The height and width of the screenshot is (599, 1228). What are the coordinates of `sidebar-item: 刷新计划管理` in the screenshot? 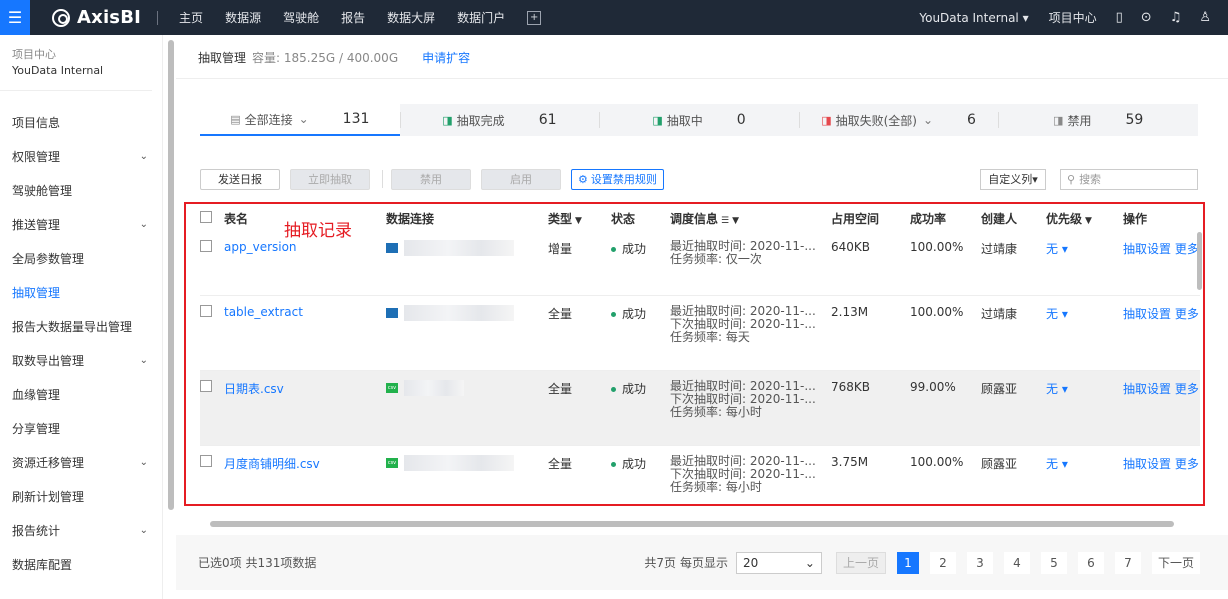 It's located at (81, 496).